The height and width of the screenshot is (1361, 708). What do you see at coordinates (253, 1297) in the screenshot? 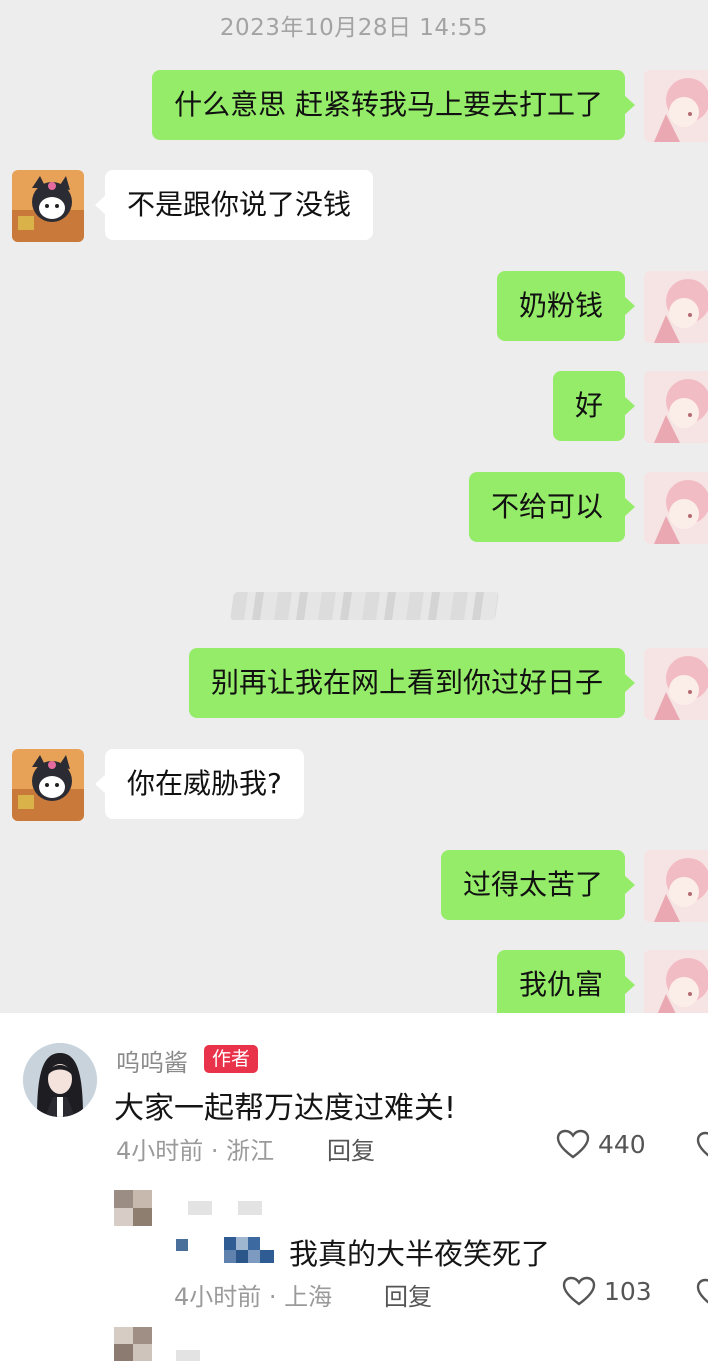
I see `reply-comment-meta: 4小时前 · 上海` at bounding box center [253, 1297].